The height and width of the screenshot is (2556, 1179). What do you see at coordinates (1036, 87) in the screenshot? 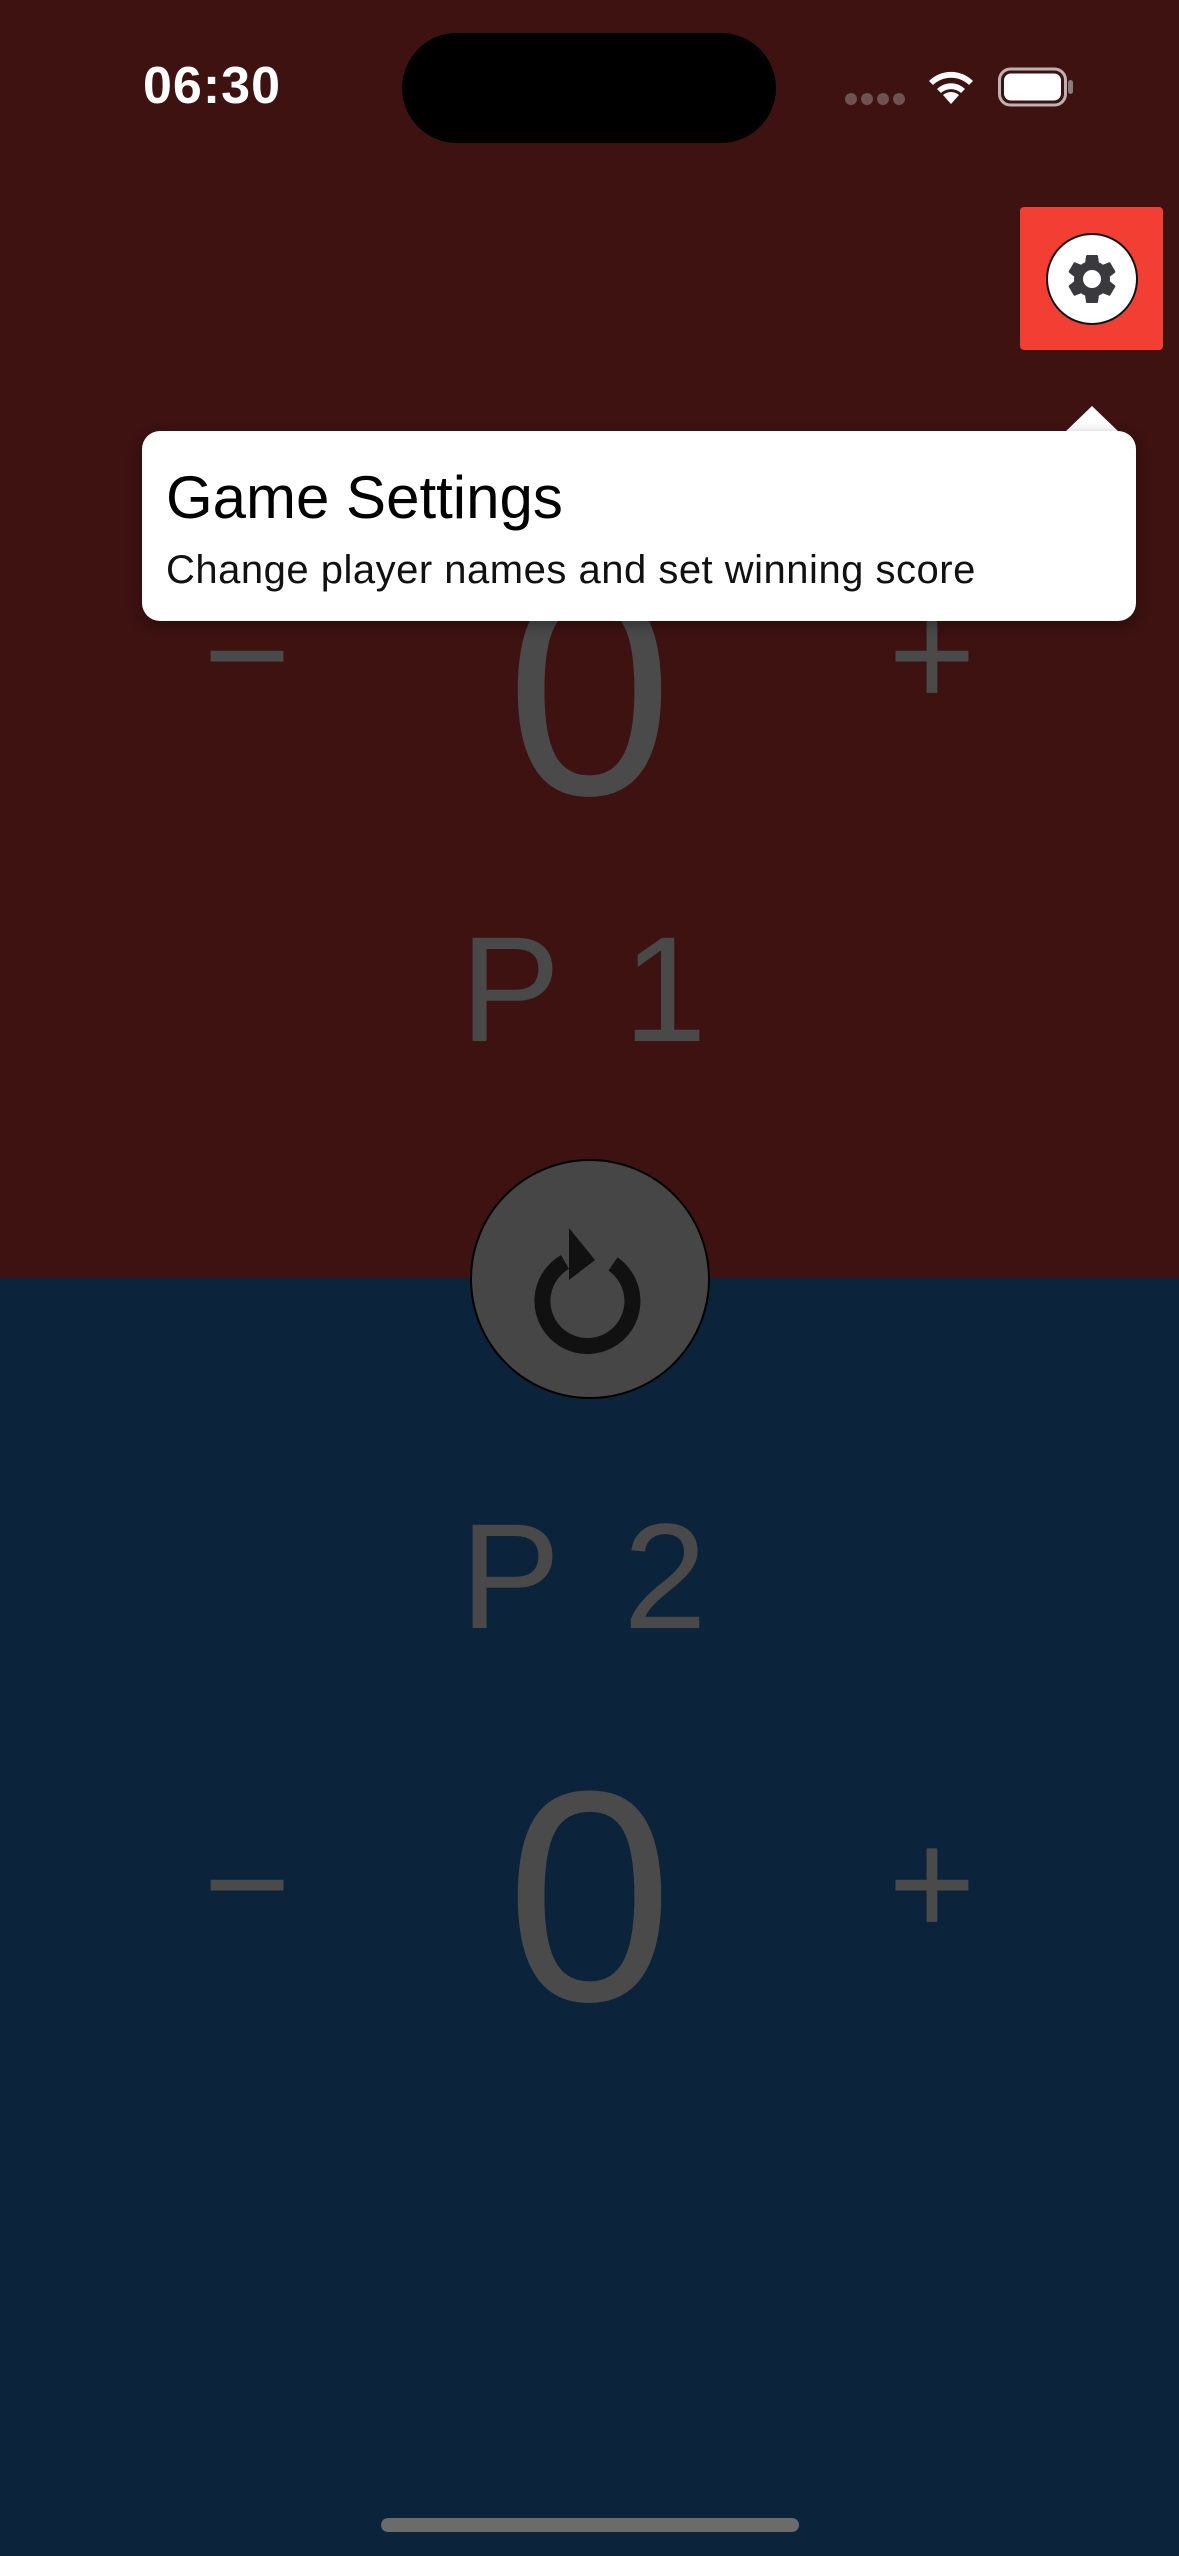
I see `battery-icon` at bounding box center [1036, 87].